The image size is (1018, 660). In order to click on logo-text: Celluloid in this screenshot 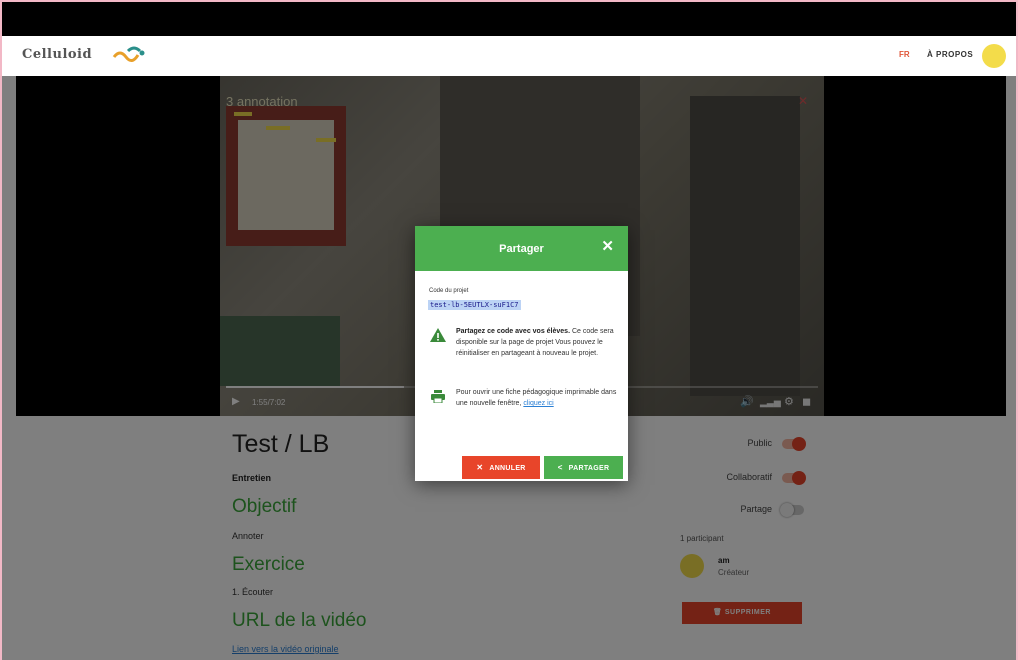, I will do `click(57, 54)`.